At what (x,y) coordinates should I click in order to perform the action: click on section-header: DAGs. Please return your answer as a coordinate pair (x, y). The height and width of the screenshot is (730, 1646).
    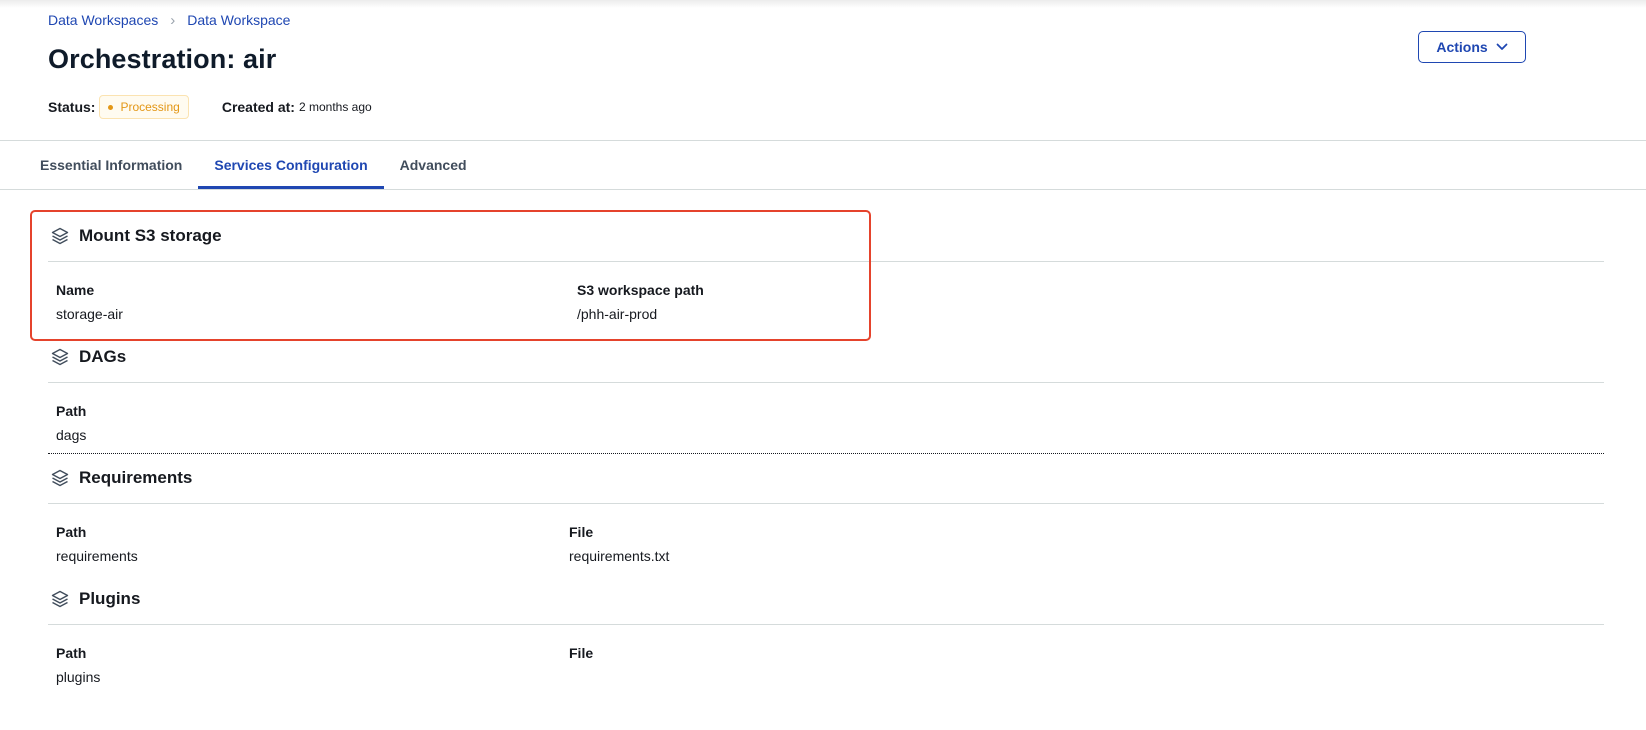
    Looking at the image, I should click on (826, 357).